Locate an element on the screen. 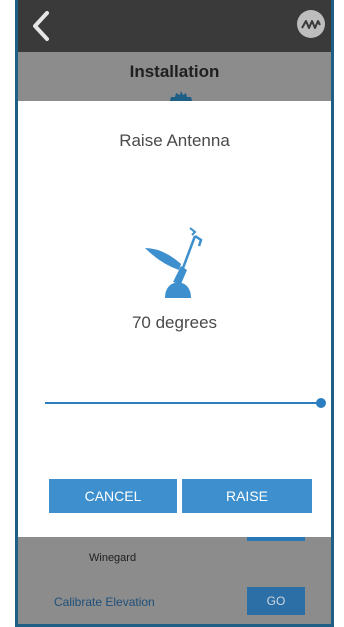  go-button: GO is located at coordinates (276, 601).